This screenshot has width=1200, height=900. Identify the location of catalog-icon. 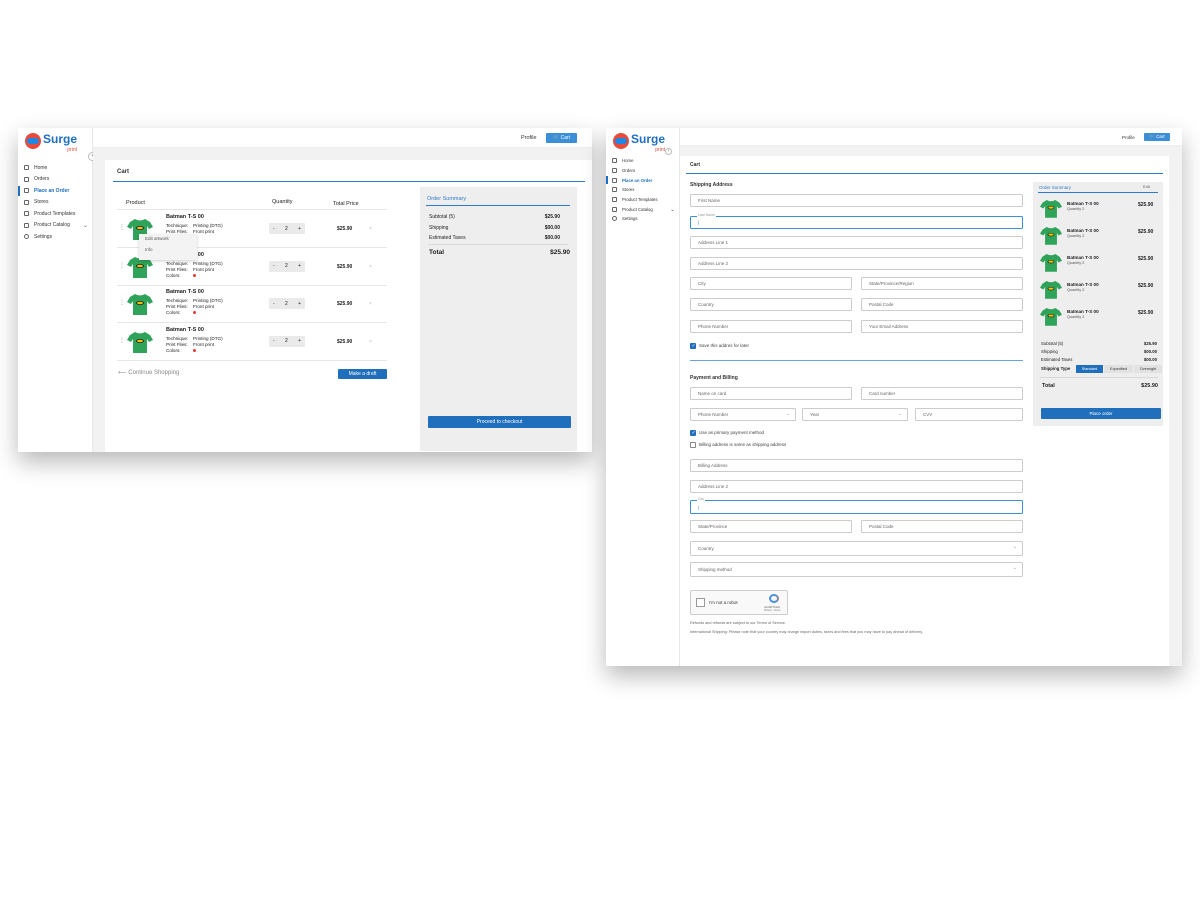
(614, 209).